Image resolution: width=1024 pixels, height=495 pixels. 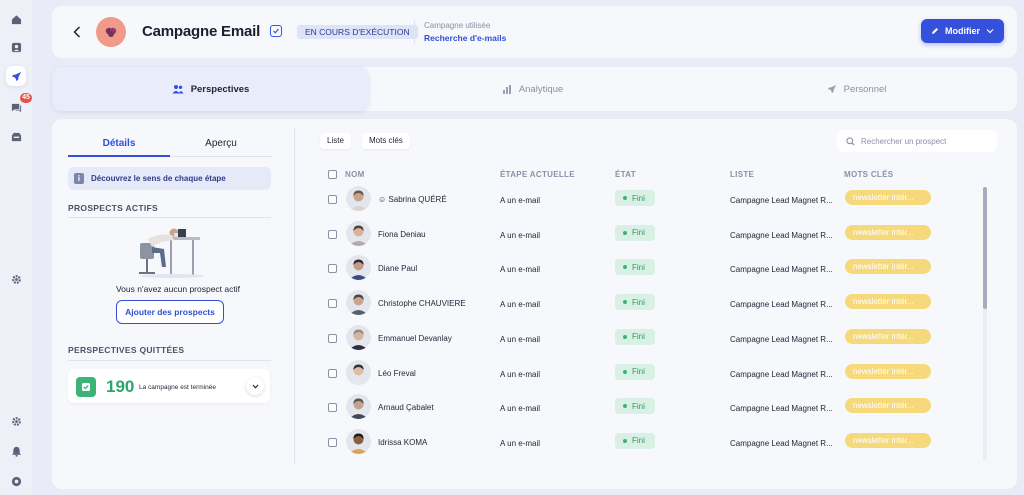 What do you see at coordinates (210, 89) in the screenshot?
I see `tab-perspectives: Perspectives` at bounding box center [210, 89].